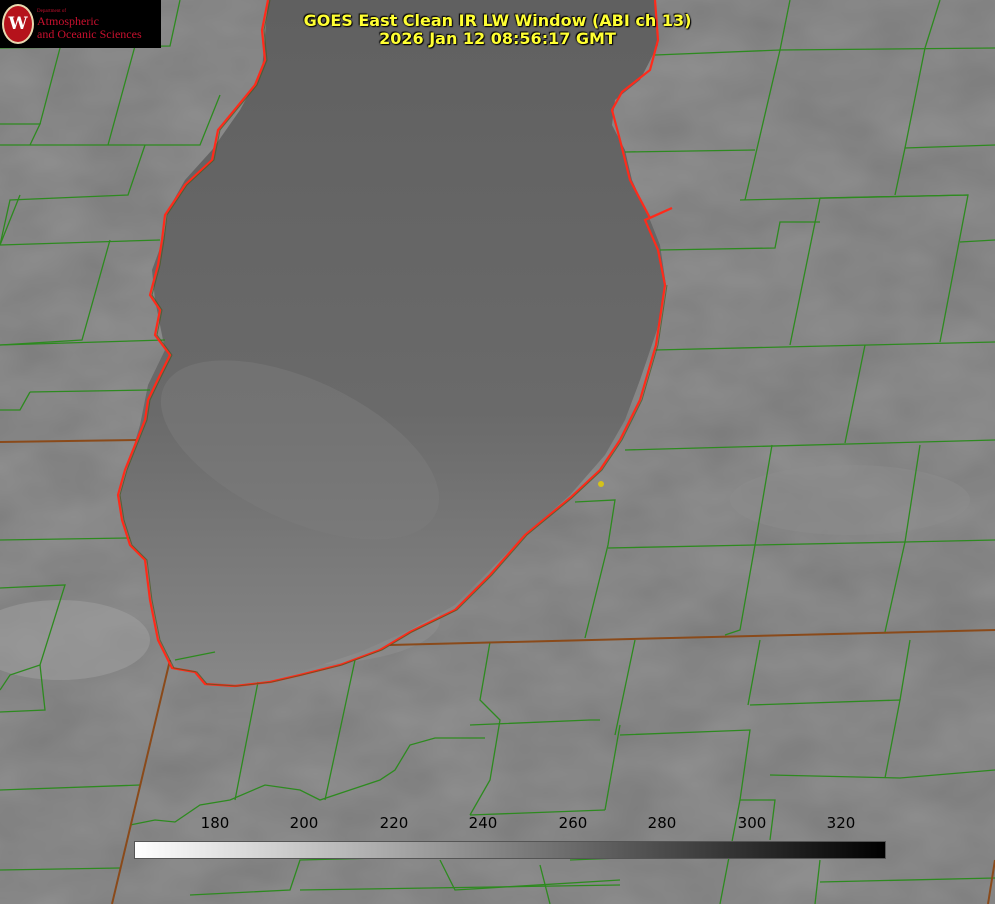 This screenshot has height=904, width=995. I want to click on colorbar-tick-label: 260, so click(573, 823).